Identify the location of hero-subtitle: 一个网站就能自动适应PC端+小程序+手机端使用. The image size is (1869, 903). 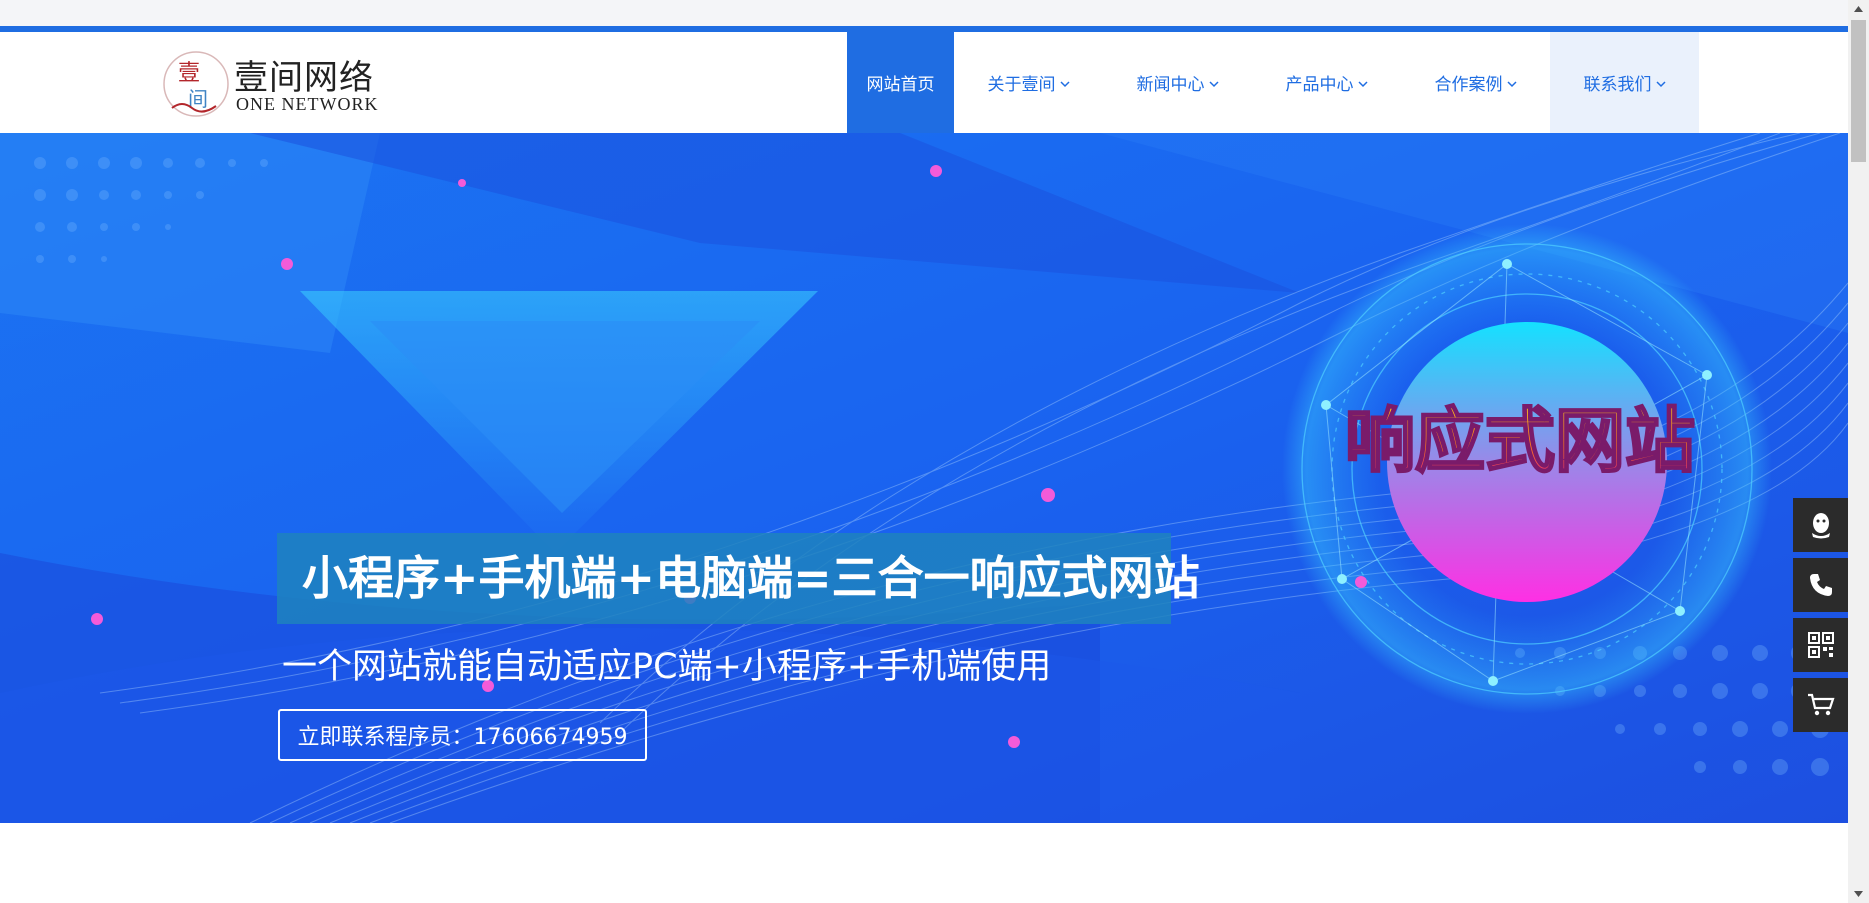
(667, 667).